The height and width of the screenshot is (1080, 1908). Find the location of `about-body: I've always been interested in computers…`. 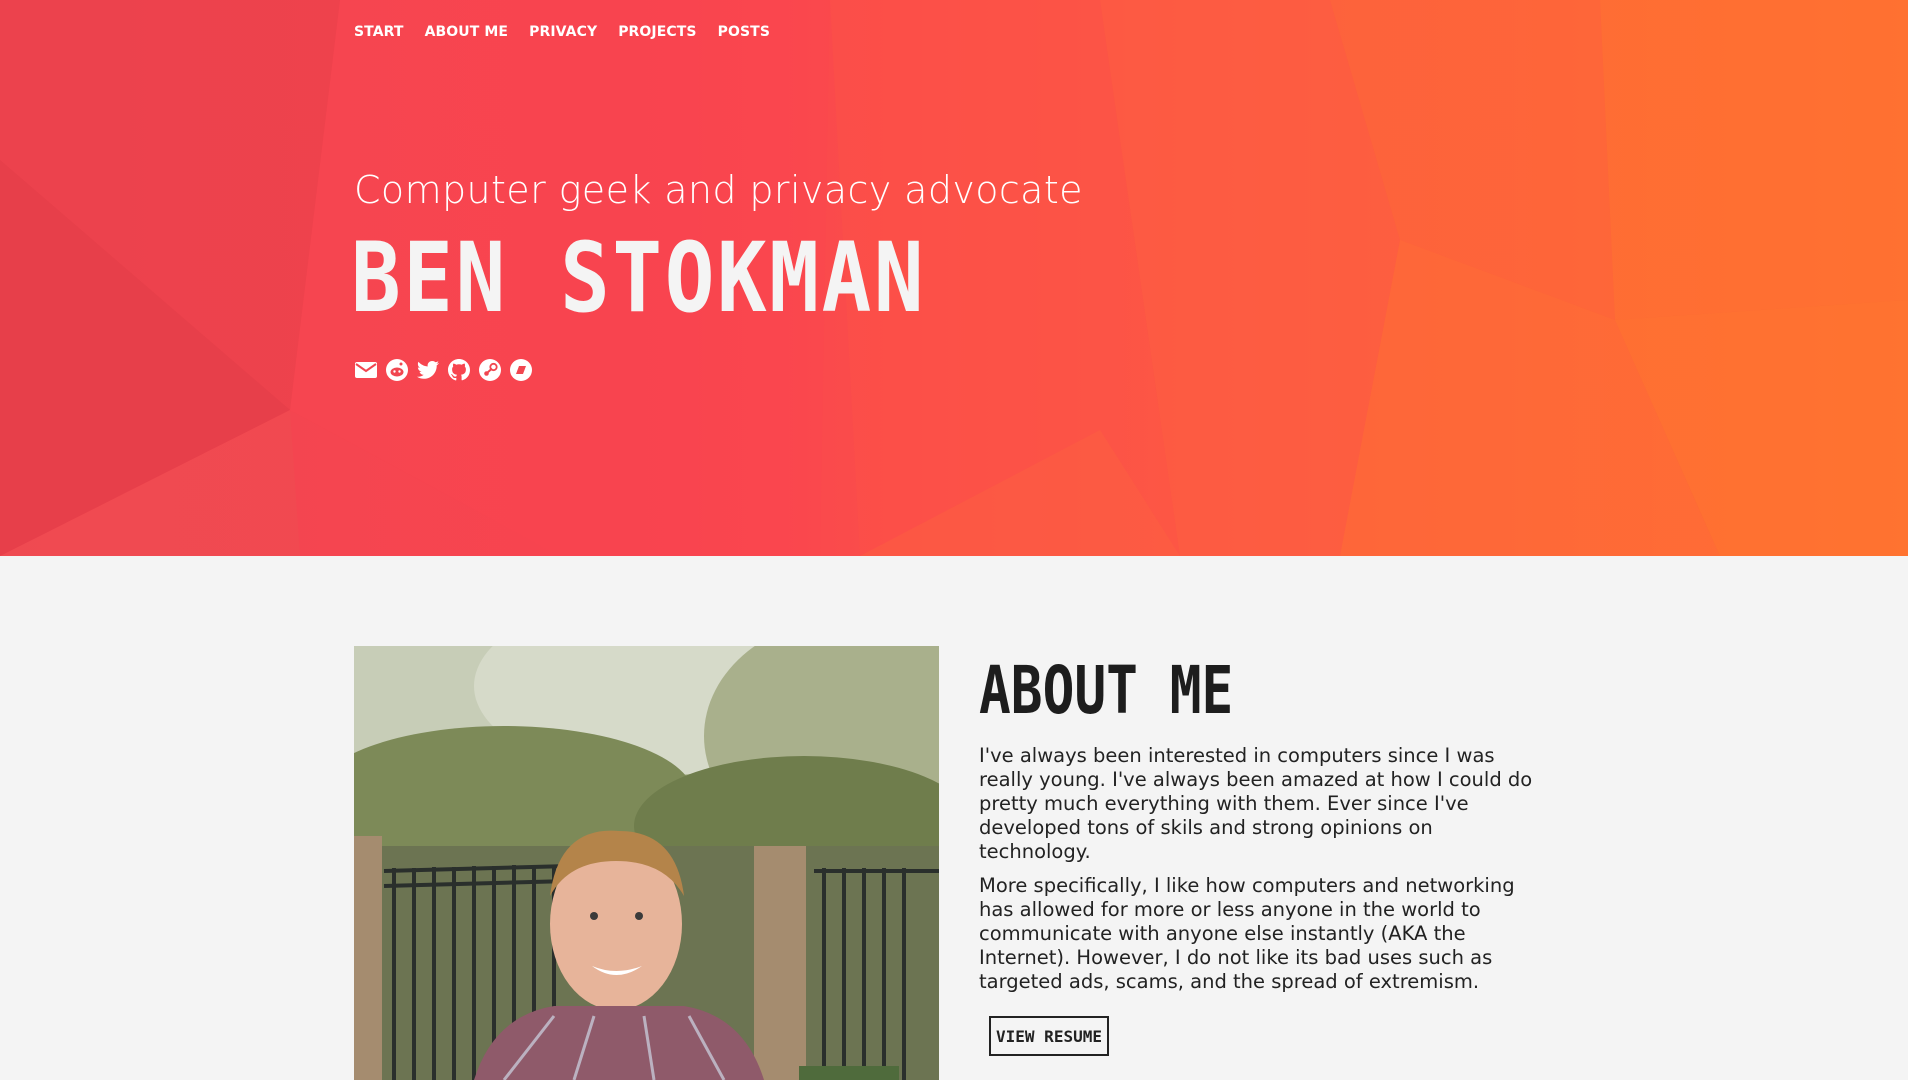

about-body: I've always been interested in computers… is located at coordinates (1264, 874).